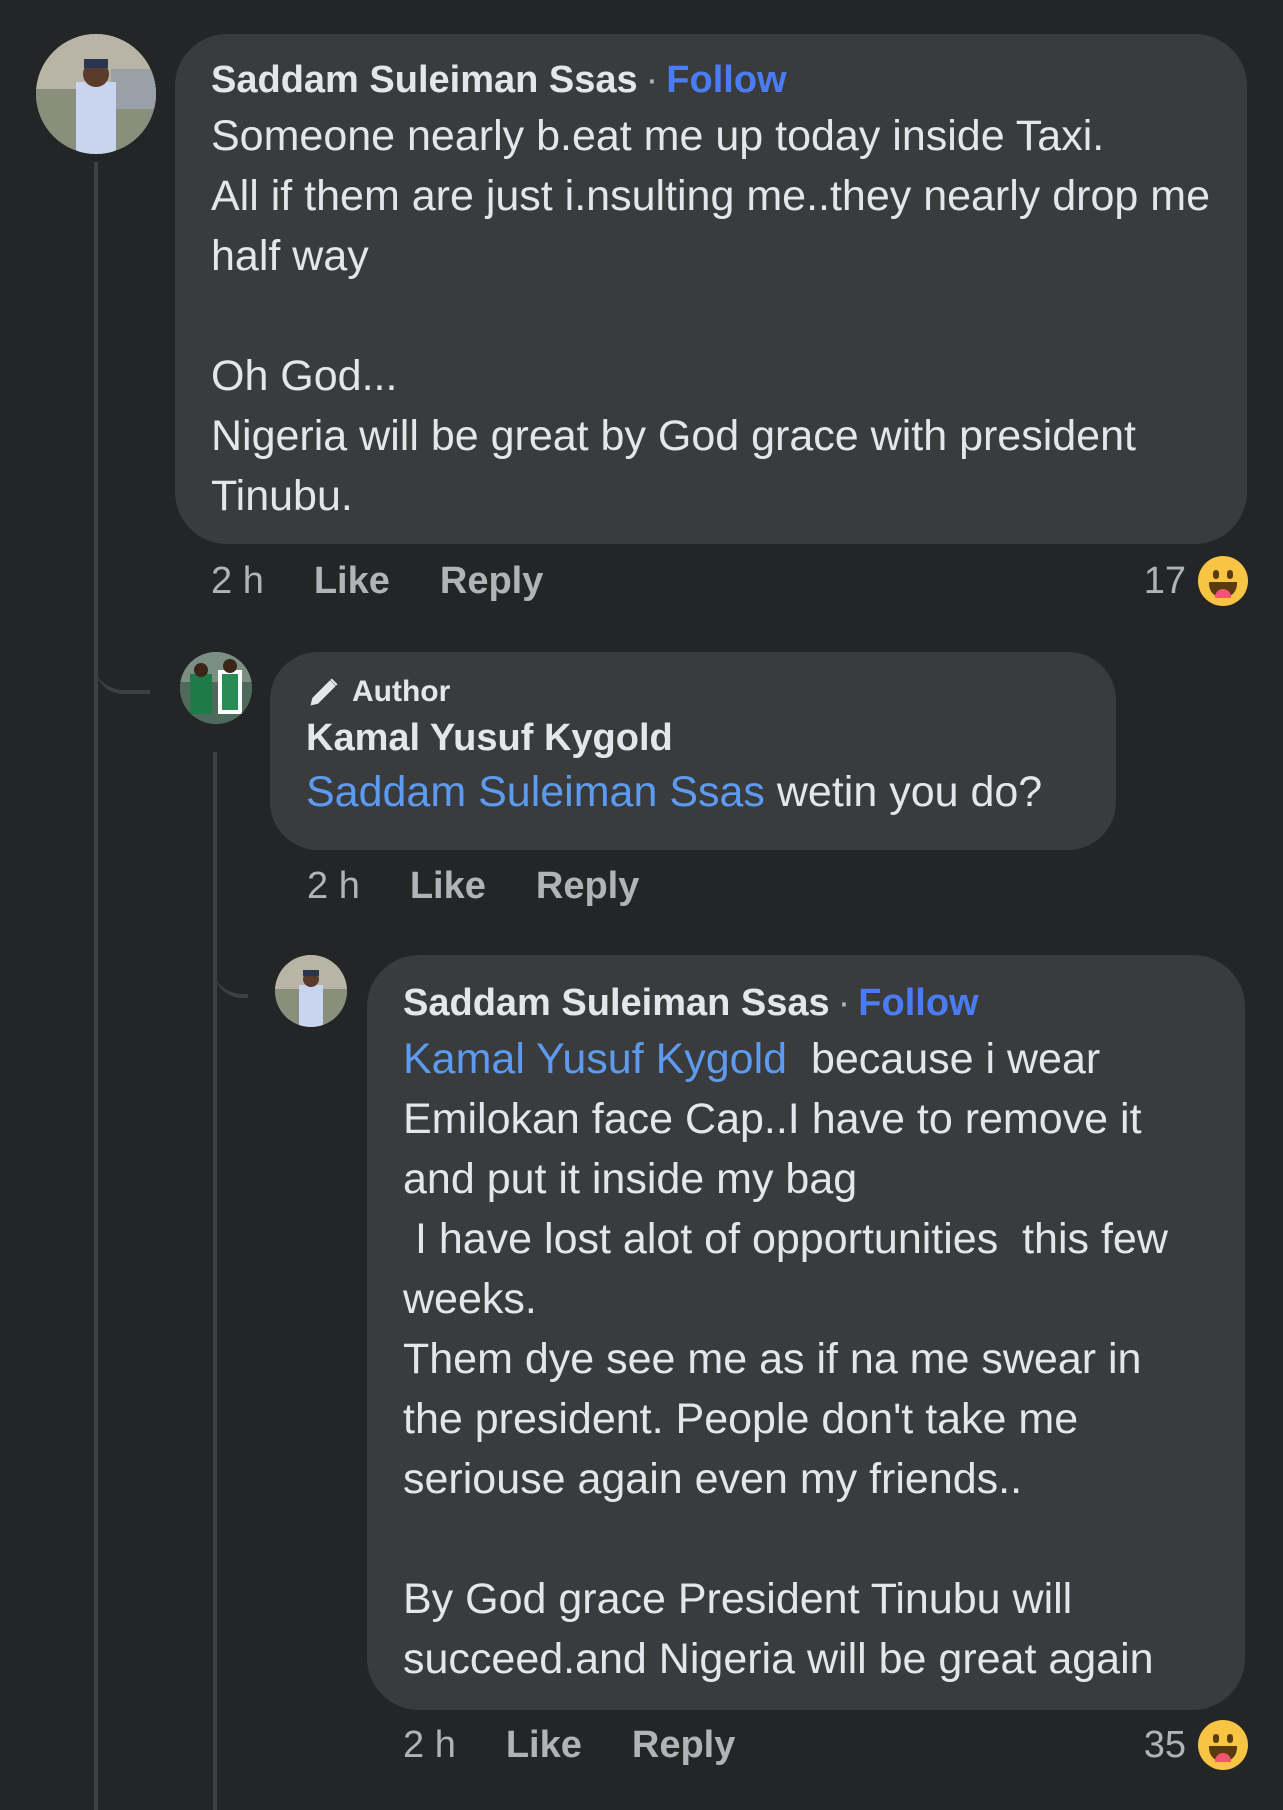 The image size is (1283, 1810). Describe the element at coordinates (693, 692) in the screenshot. I see `author-badge: Author` at that location.